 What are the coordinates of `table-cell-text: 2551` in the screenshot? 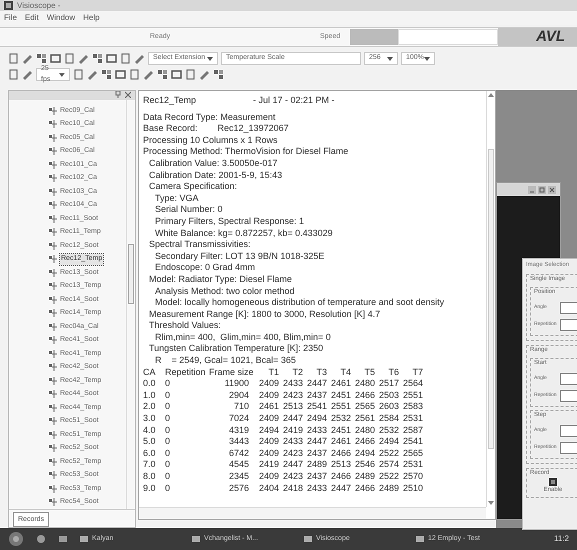 It's located at (340, 407).